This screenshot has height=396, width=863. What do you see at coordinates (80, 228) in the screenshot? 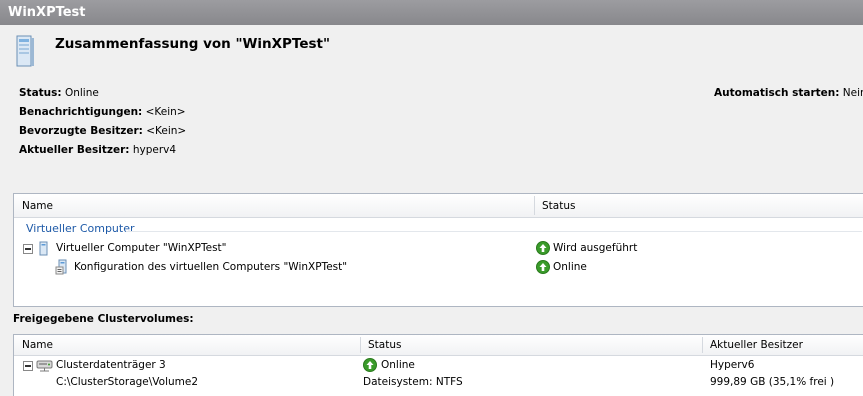
I see `group-header-virtual-computer: Virtueller Computer` at bounding box center [80, 228].